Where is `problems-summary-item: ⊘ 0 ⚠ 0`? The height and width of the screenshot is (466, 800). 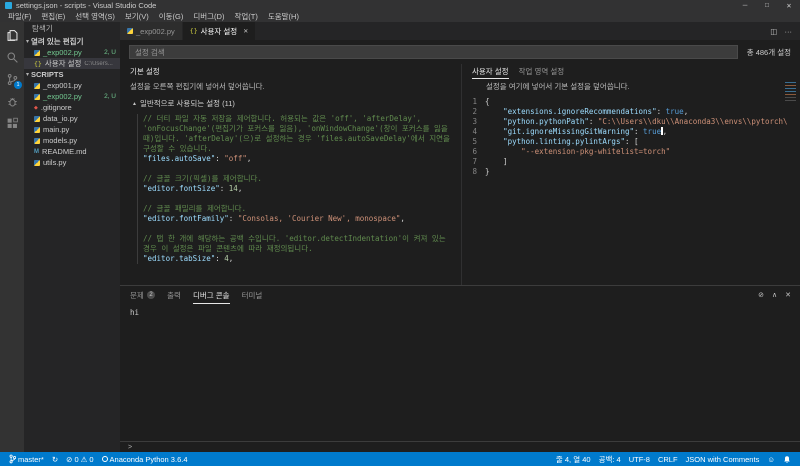
problems-summary-item: ⊘ 0 ⚠ 0 is located at coordinates (79, 459).